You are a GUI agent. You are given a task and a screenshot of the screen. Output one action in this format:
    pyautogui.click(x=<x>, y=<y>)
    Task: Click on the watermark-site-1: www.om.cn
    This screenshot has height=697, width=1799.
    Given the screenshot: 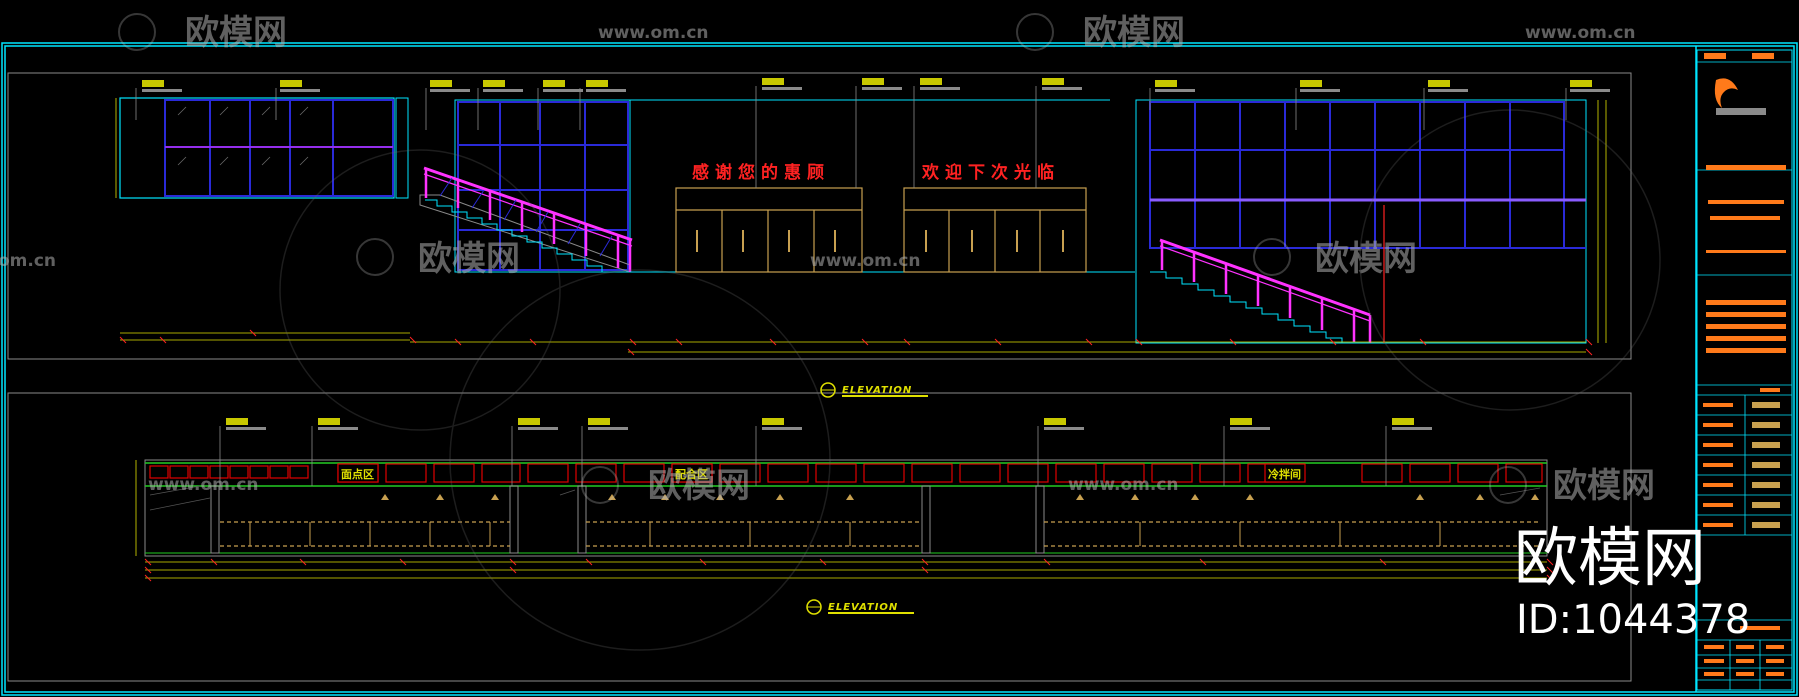 What is the action you would take?
    pyautogui.click(x=653, y=33)
    